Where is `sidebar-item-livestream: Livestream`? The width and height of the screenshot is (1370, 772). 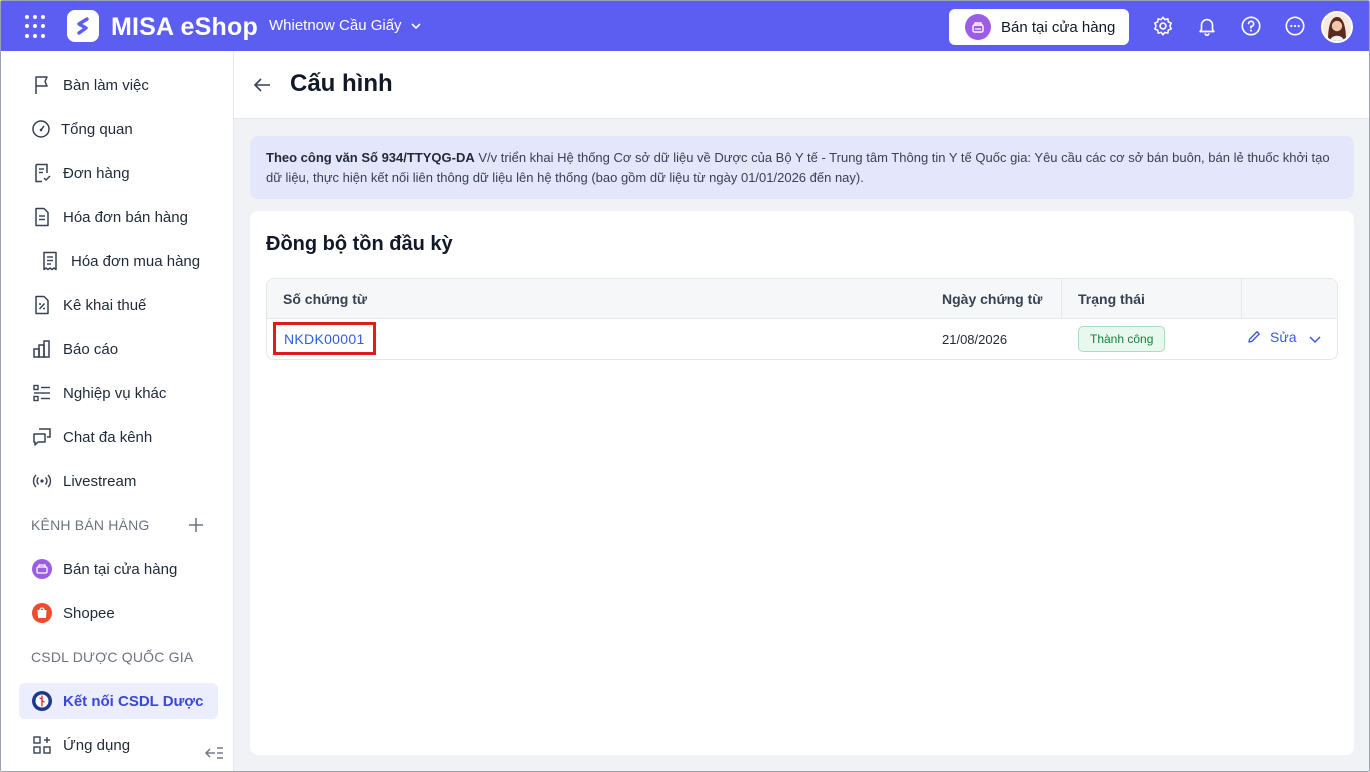
sidebar-item-livestream: Livestream is located at coordinates (118, 481).